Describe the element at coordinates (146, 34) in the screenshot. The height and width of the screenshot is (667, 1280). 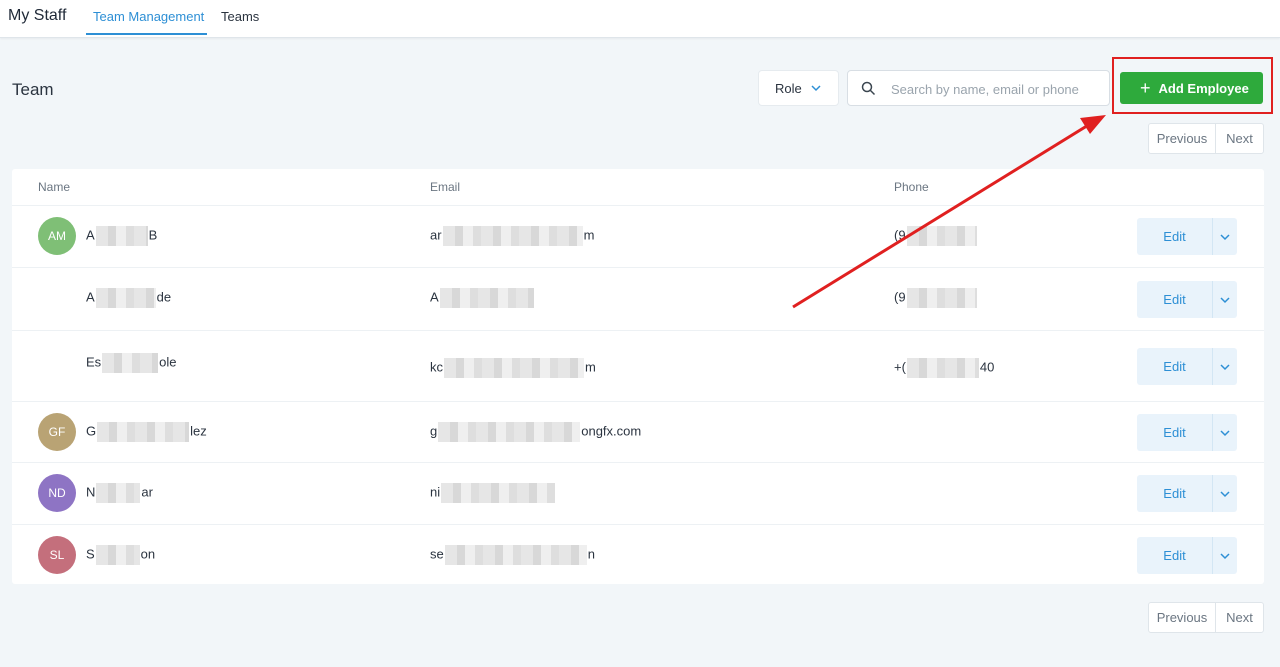
I see `active-tab-indicator` at that location.